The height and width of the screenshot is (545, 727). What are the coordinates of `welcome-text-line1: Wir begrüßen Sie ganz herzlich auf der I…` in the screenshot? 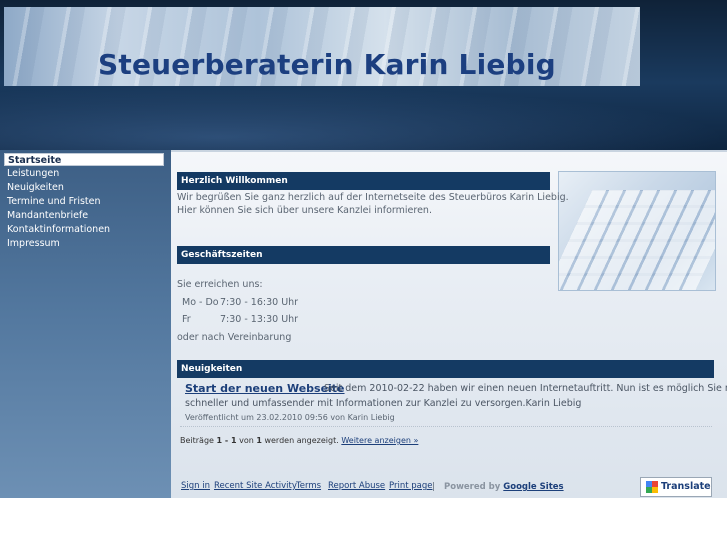 It's located at (373, 197).